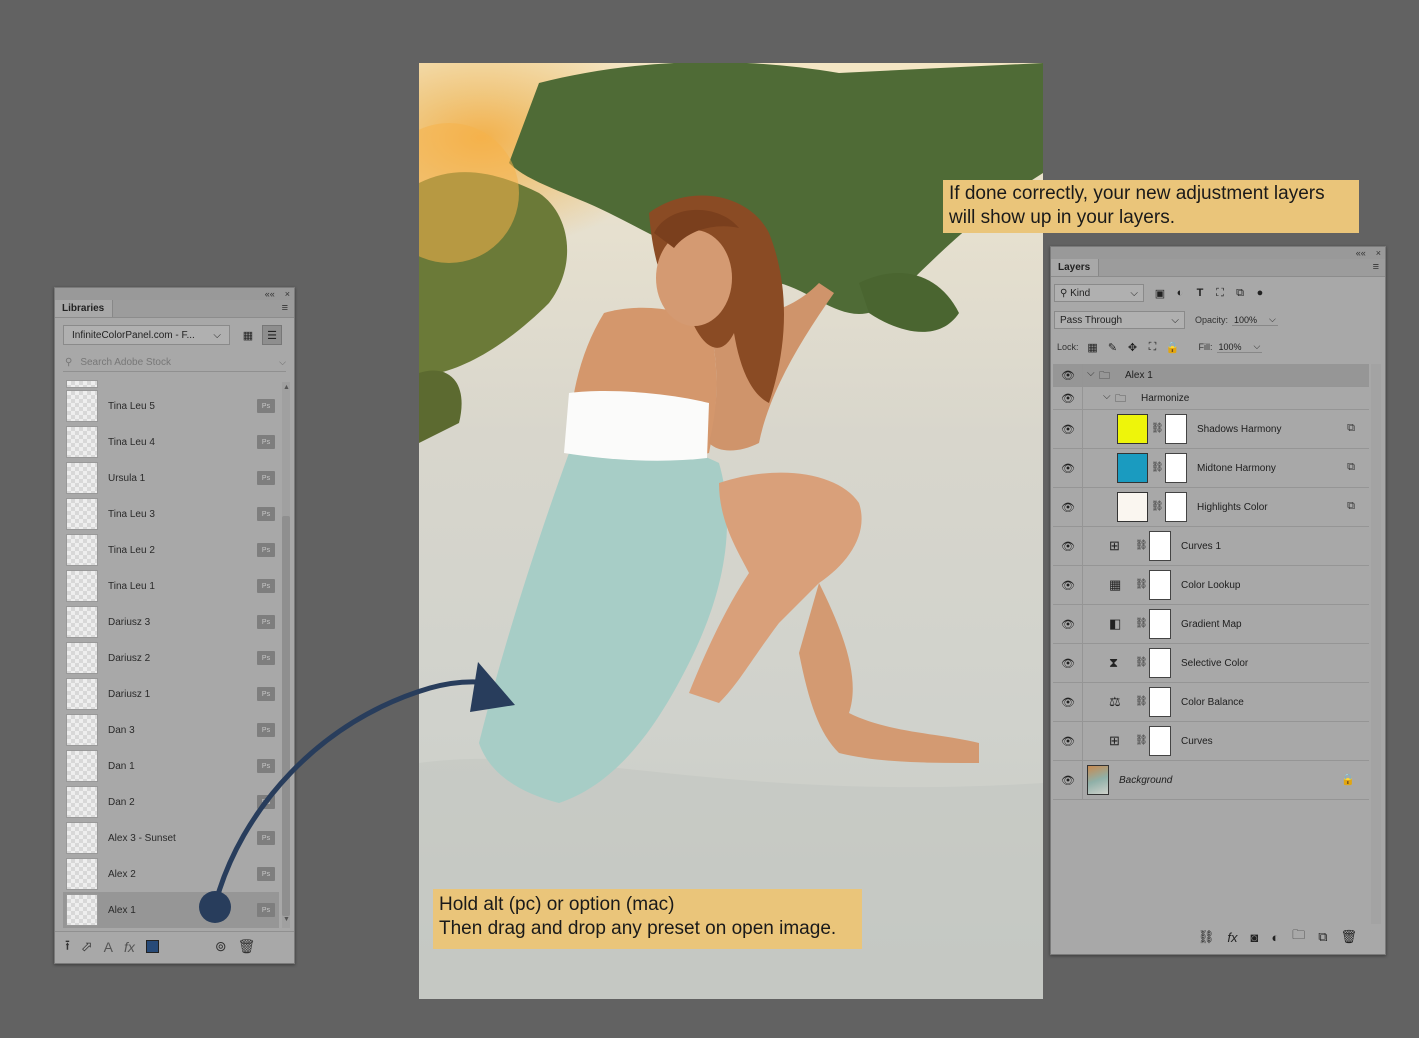  Describe the element at coordinates (1255, 320) in the screenshot. I see `opacity-input: 100% ⌵` at that location.